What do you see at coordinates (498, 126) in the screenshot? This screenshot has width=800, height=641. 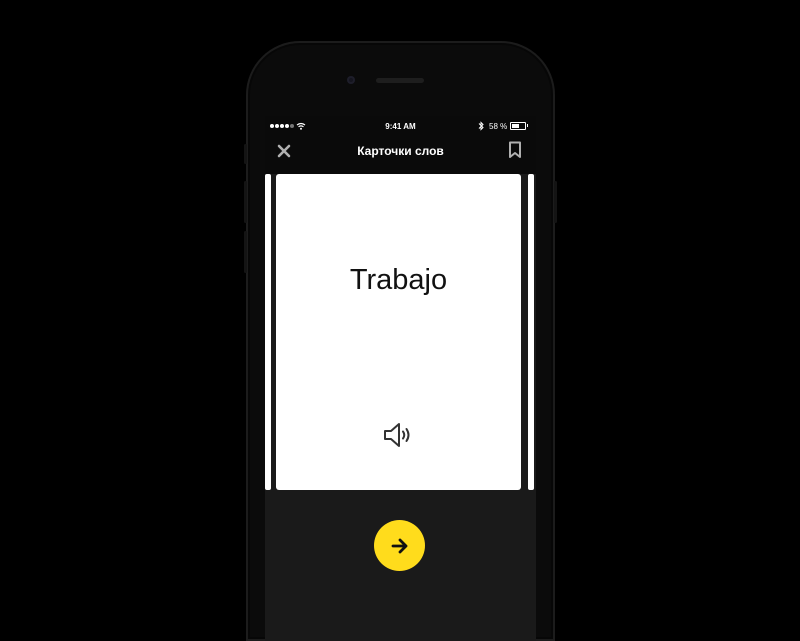 I see `battery-percent: 58 %` at bounding box center [498, 126].